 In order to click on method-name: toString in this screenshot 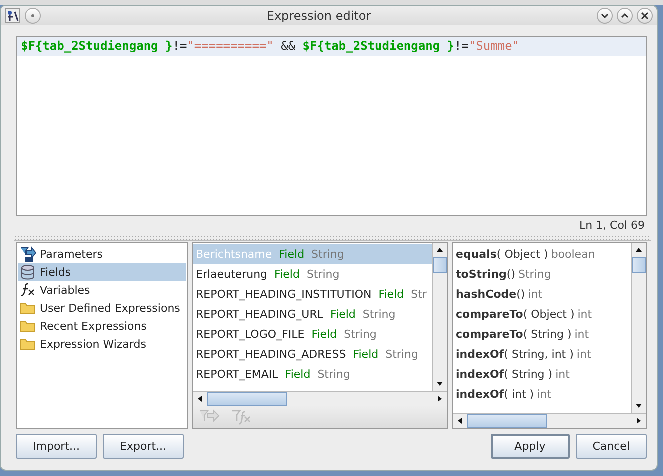, I will do `click(481, 274)`.